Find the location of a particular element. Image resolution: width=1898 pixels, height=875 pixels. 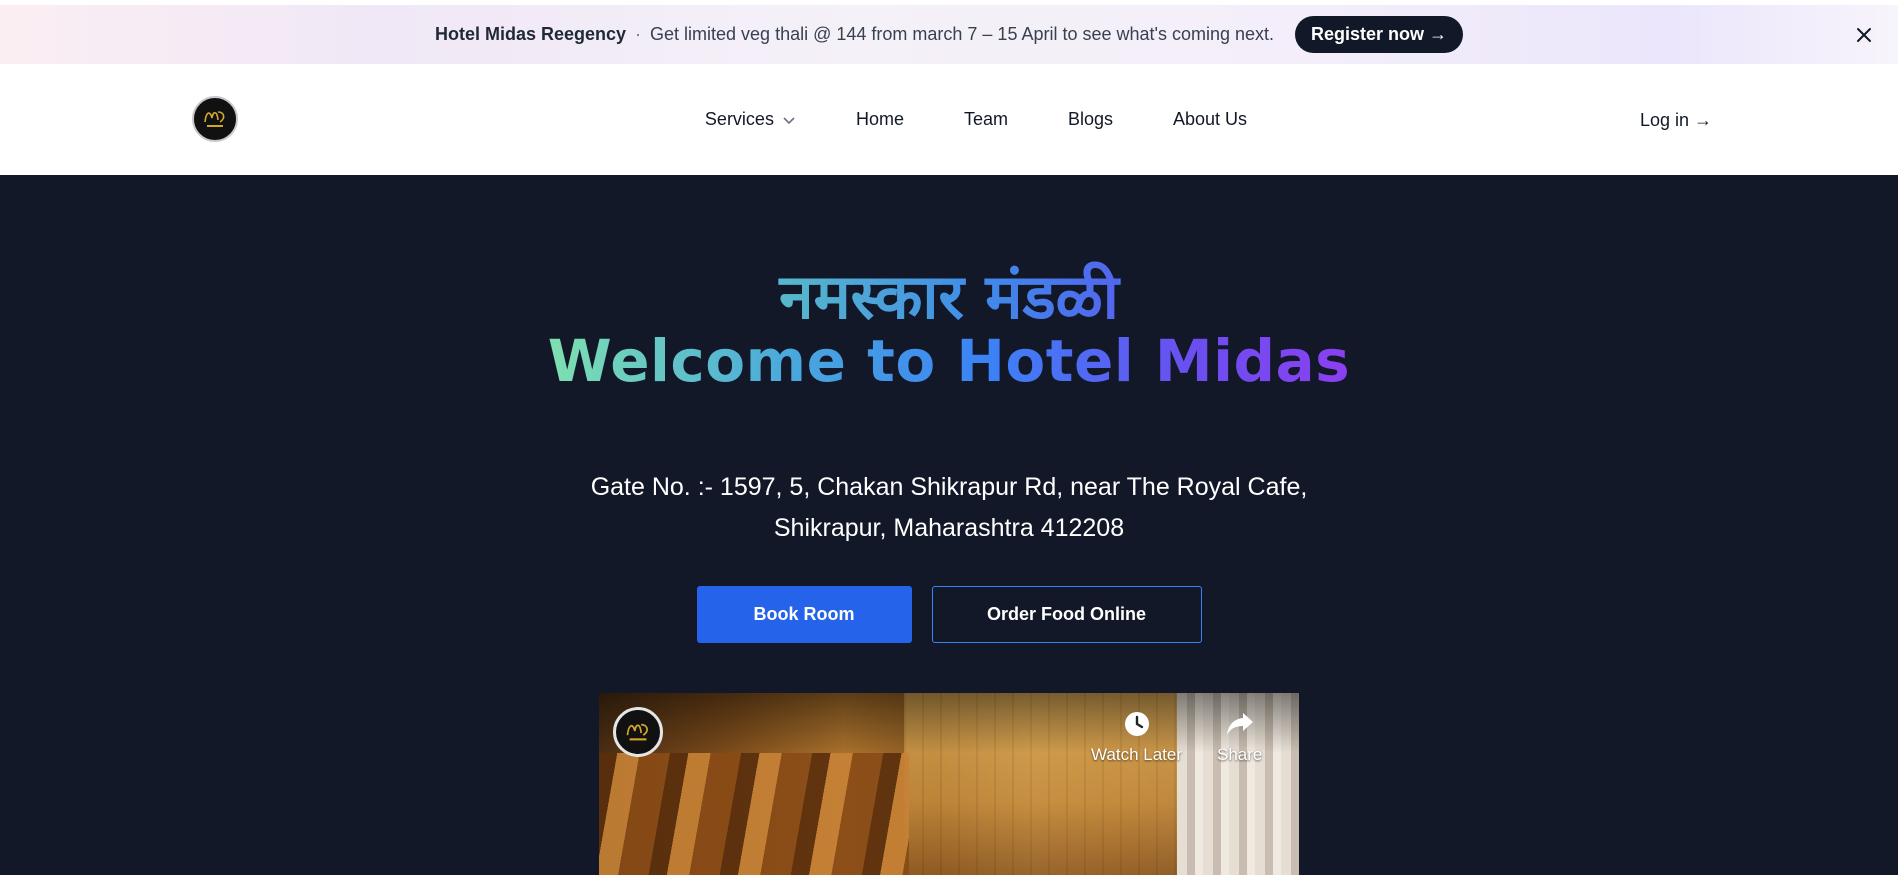

nav-about-us: About Us is located at coordinates (1210, 119).